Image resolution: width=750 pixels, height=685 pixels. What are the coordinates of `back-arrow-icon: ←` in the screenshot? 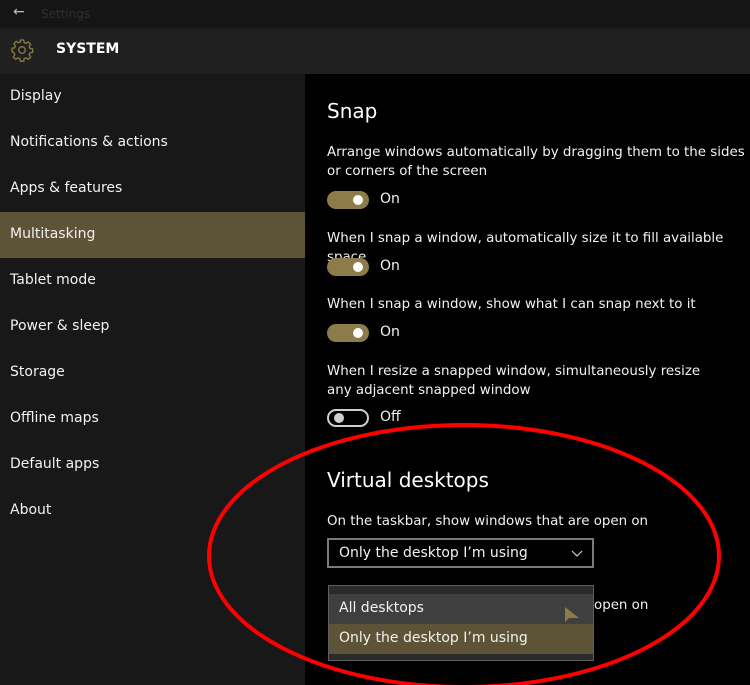 It's located at (19, 12).